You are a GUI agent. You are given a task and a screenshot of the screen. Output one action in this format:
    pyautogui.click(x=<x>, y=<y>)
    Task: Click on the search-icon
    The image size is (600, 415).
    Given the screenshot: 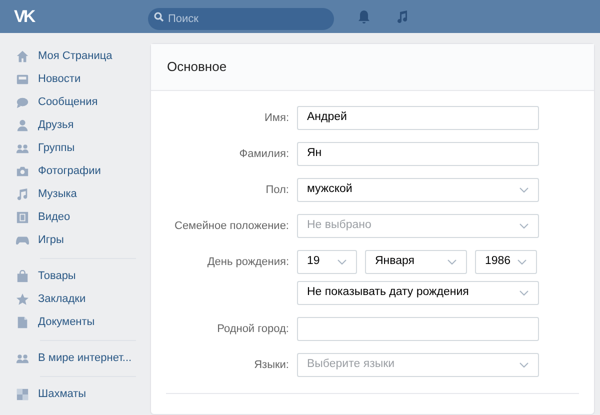 What is the action you would take?
    pyautogui.click(x=159, y=17)
    